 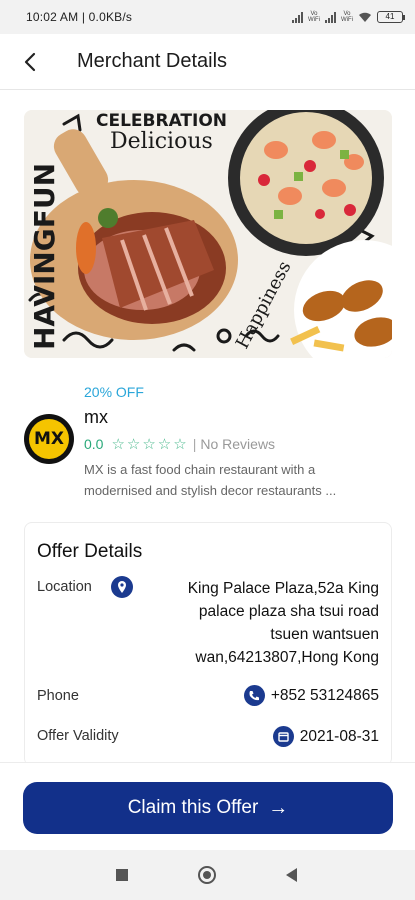 I want to click on arrow-right-icon: →, so click(x=278, y=807).